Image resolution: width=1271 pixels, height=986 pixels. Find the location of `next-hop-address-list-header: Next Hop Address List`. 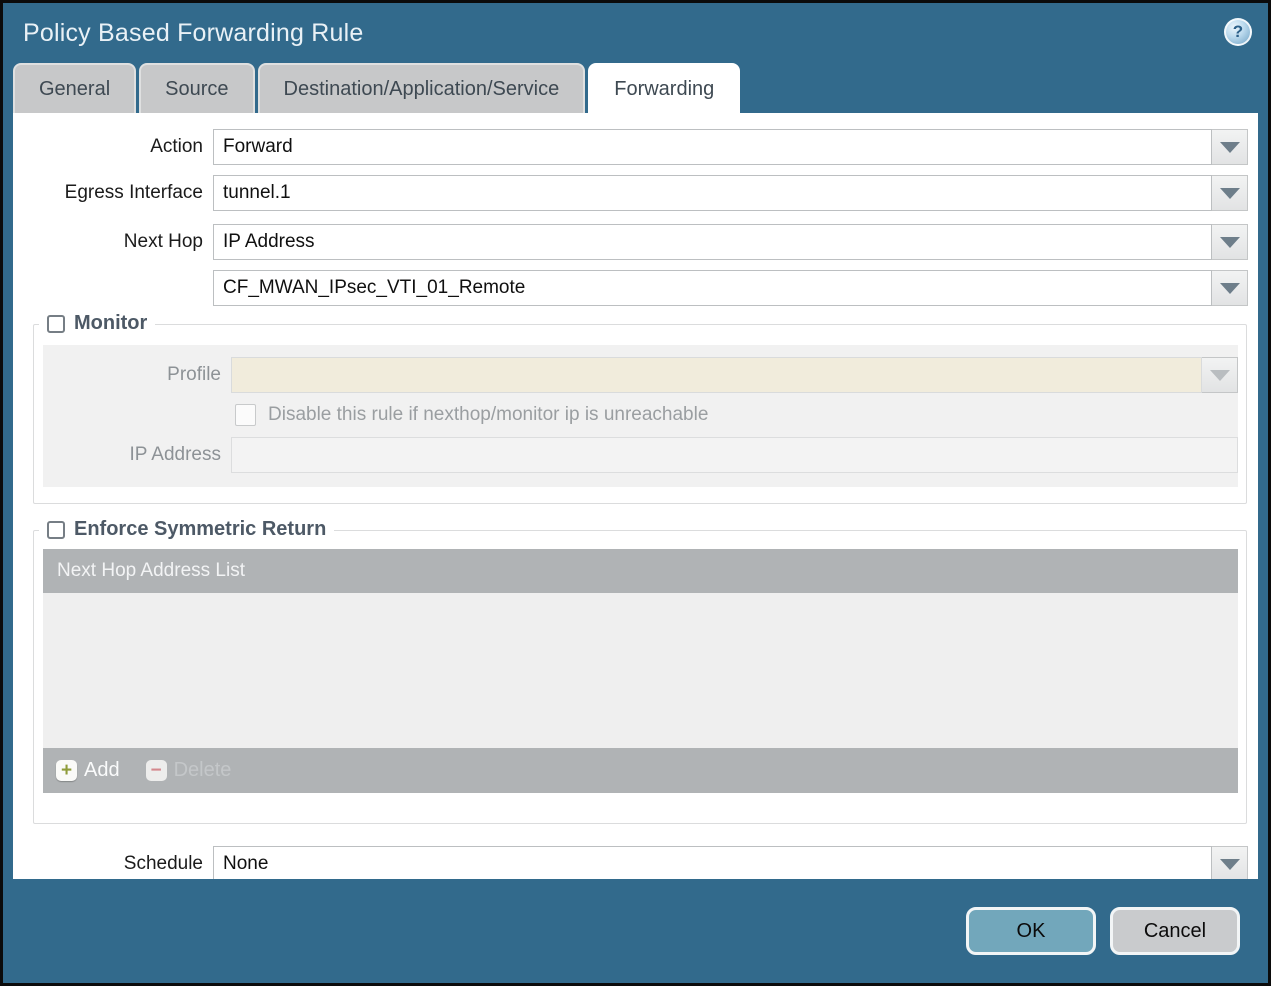

next-hop-address-list-header: Next Hop Address List is located at coordinates (640, 571).